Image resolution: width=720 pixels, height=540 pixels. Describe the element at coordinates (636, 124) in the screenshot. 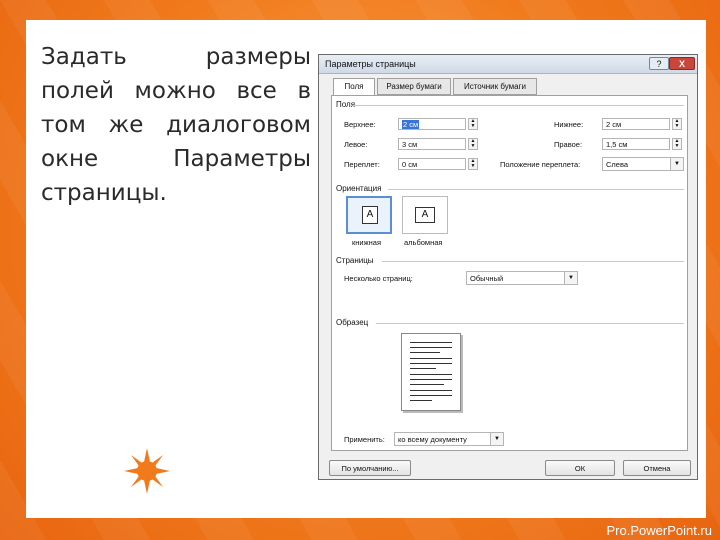

I see `bottom-margin-input: 2 см` at that location.